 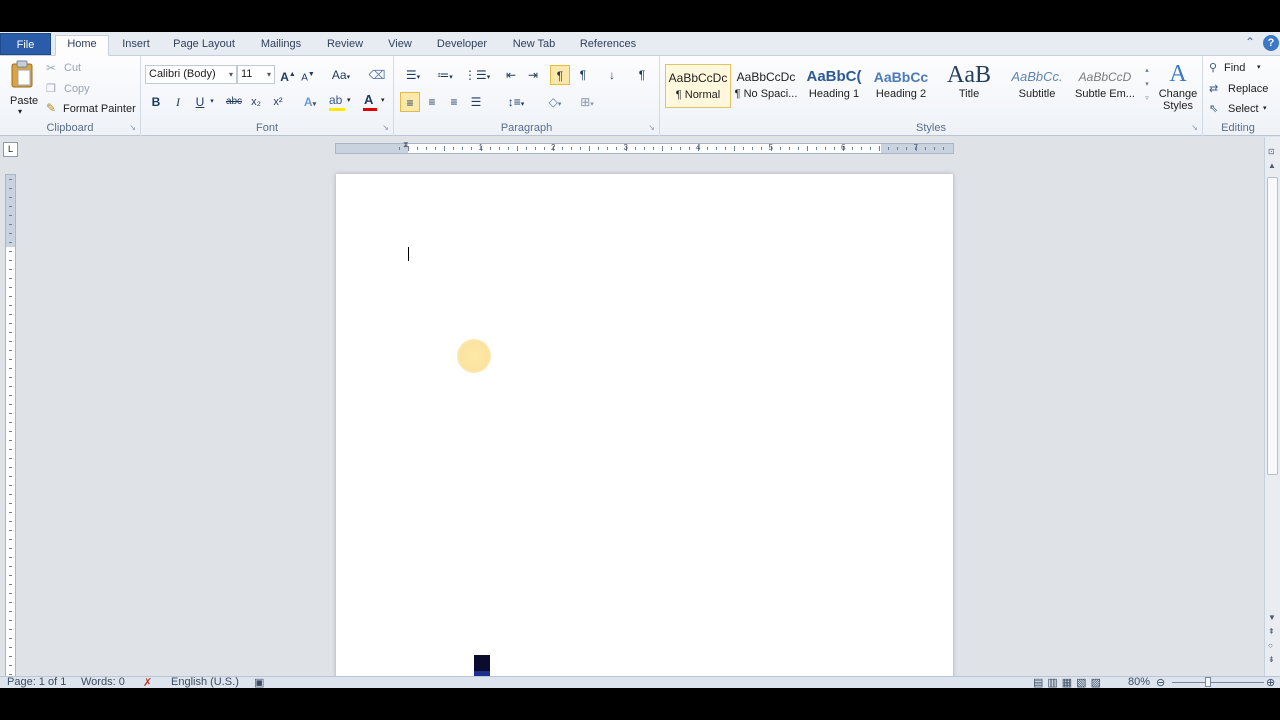 What do you see at coordinates (1160, 682) in the screenshot?
I see `zoom-out-icon: ⊖` at bounding box center [1160, 682].